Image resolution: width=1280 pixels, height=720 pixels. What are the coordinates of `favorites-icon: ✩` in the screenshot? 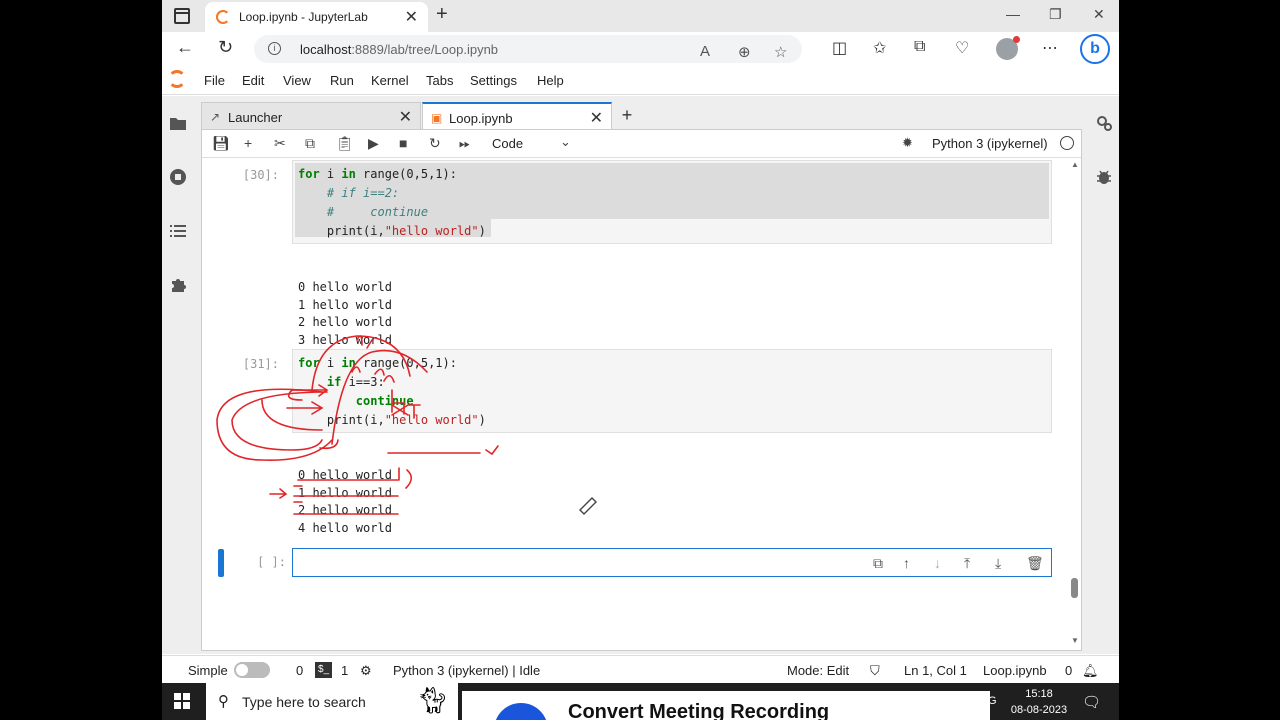 It's located at (879, 48).